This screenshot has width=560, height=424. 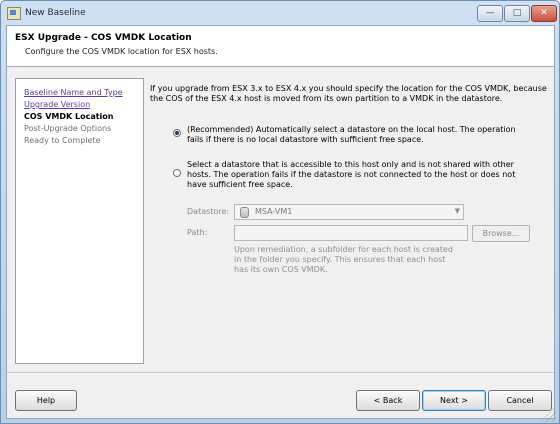 I want to click on cancel-button: Cancel, so click(x=520, y=400).